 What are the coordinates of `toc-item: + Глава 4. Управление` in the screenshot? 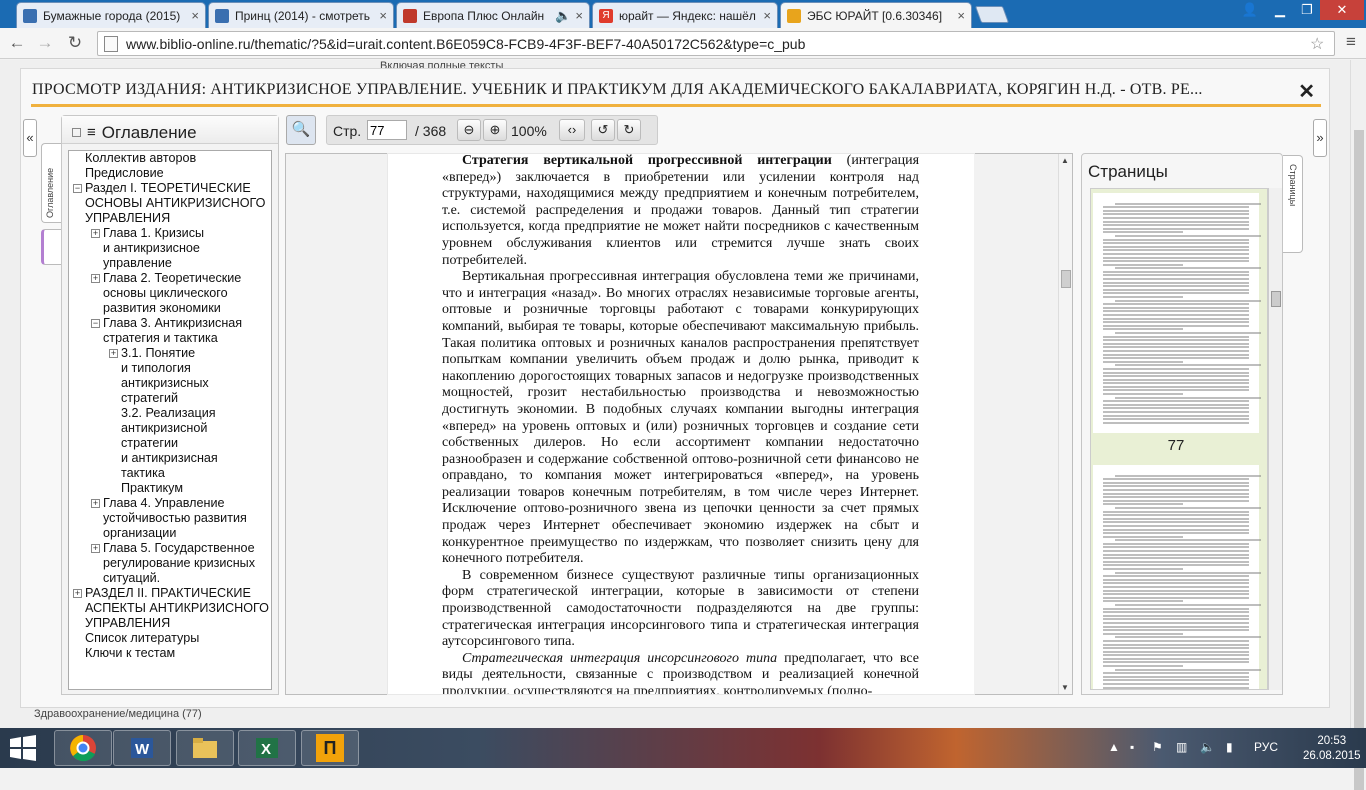 It's located at (170, 503).